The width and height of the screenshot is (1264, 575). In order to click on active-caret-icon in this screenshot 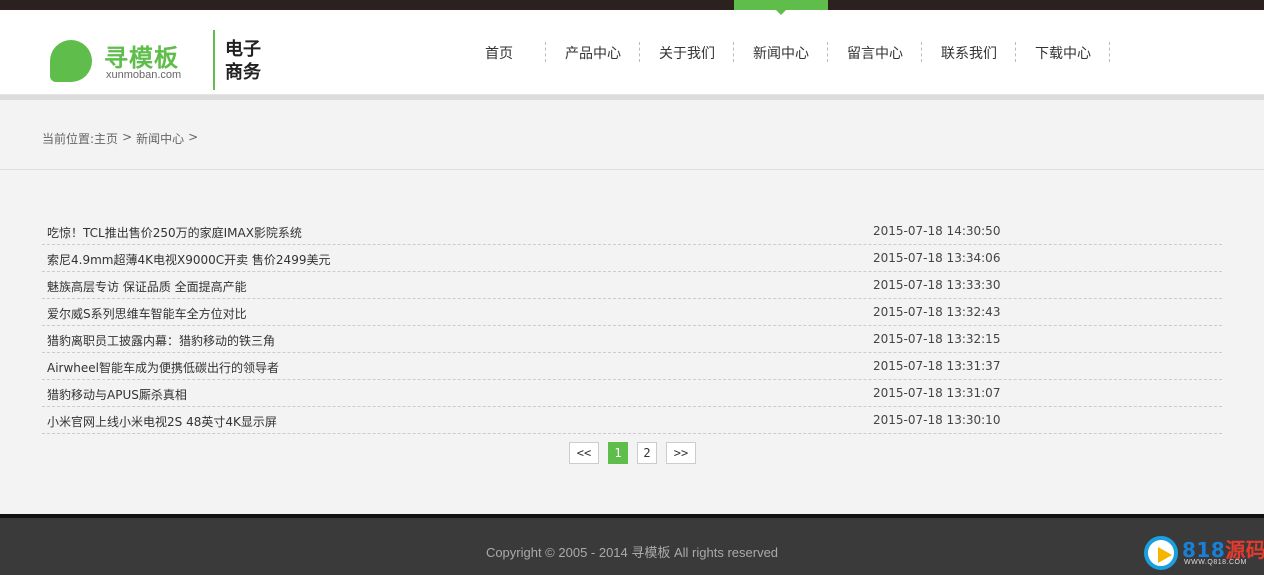, I will do `click(781, 12)`.